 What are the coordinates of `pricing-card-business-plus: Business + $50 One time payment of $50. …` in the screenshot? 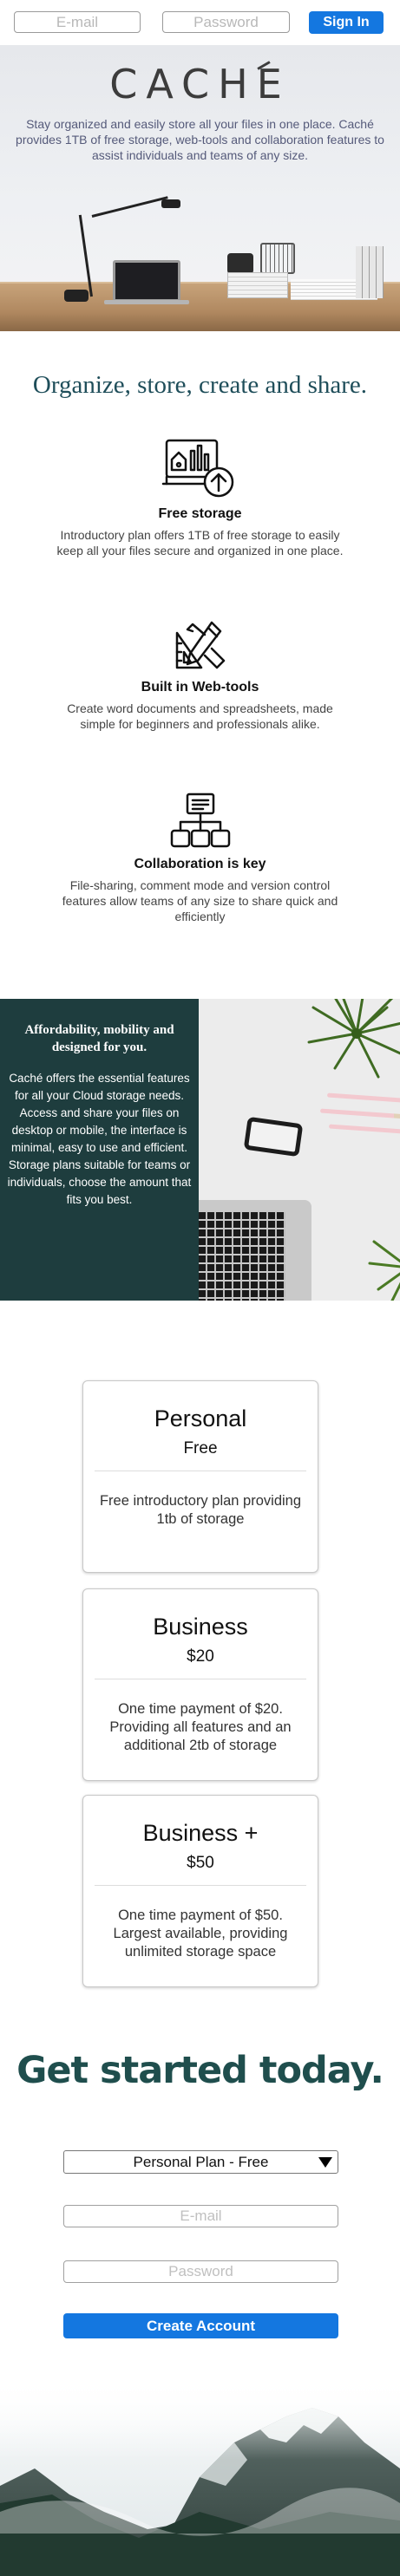 It's located at (200, 1891).